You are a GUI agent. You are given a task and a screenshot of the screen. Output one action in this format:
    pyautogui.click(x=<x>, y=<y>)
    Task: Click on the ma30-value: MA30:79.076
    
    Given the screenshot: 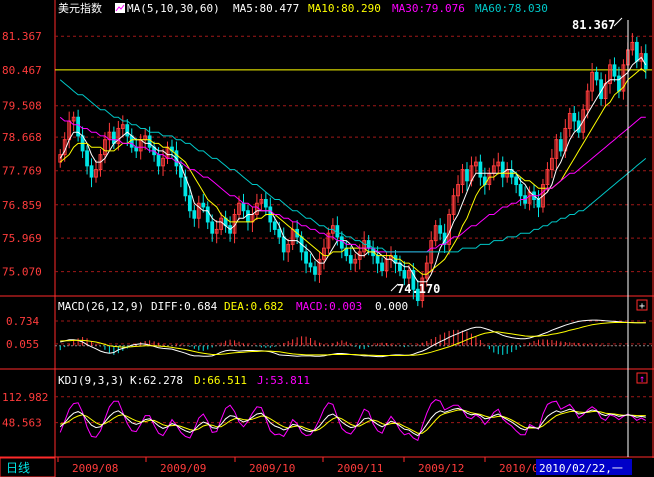 What is the action you would take?
    pyautogui.click(x=428, y=8)
    